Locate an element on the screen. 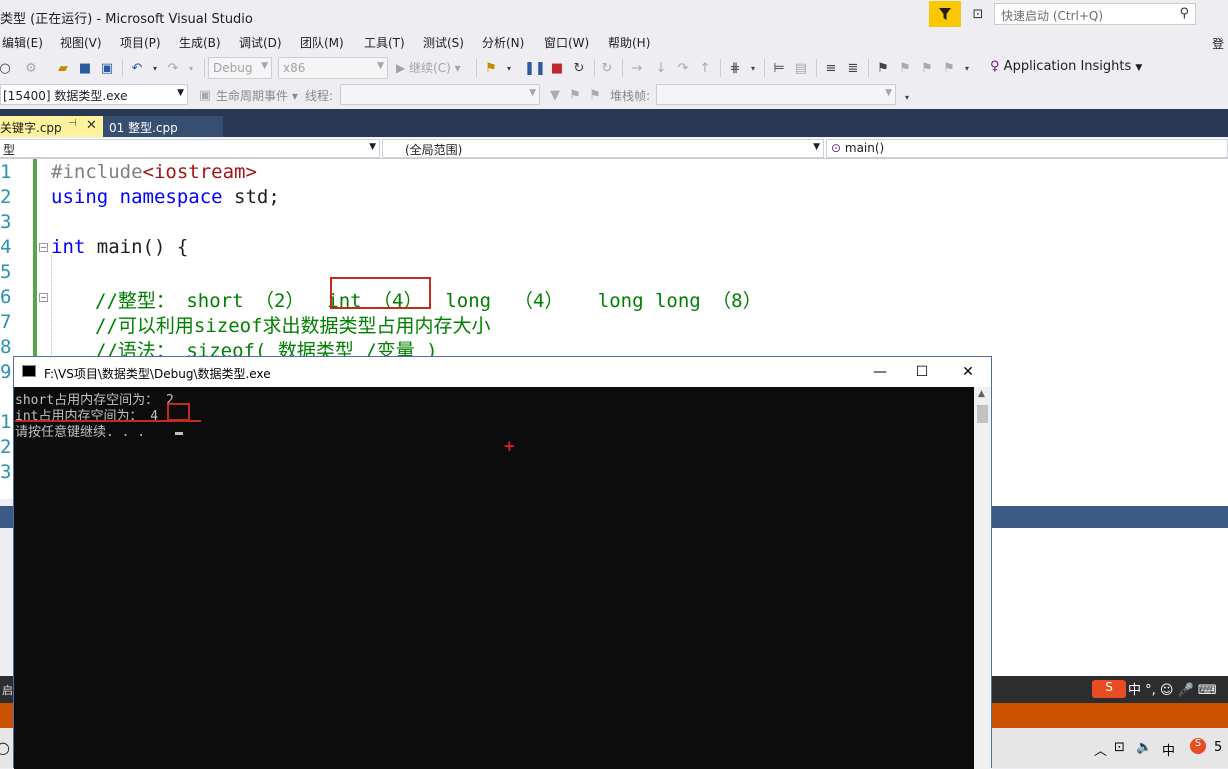 The width and height of the screenshot is (1228, 769). undo-icon: ↶ is located at coordinates (137, 68).